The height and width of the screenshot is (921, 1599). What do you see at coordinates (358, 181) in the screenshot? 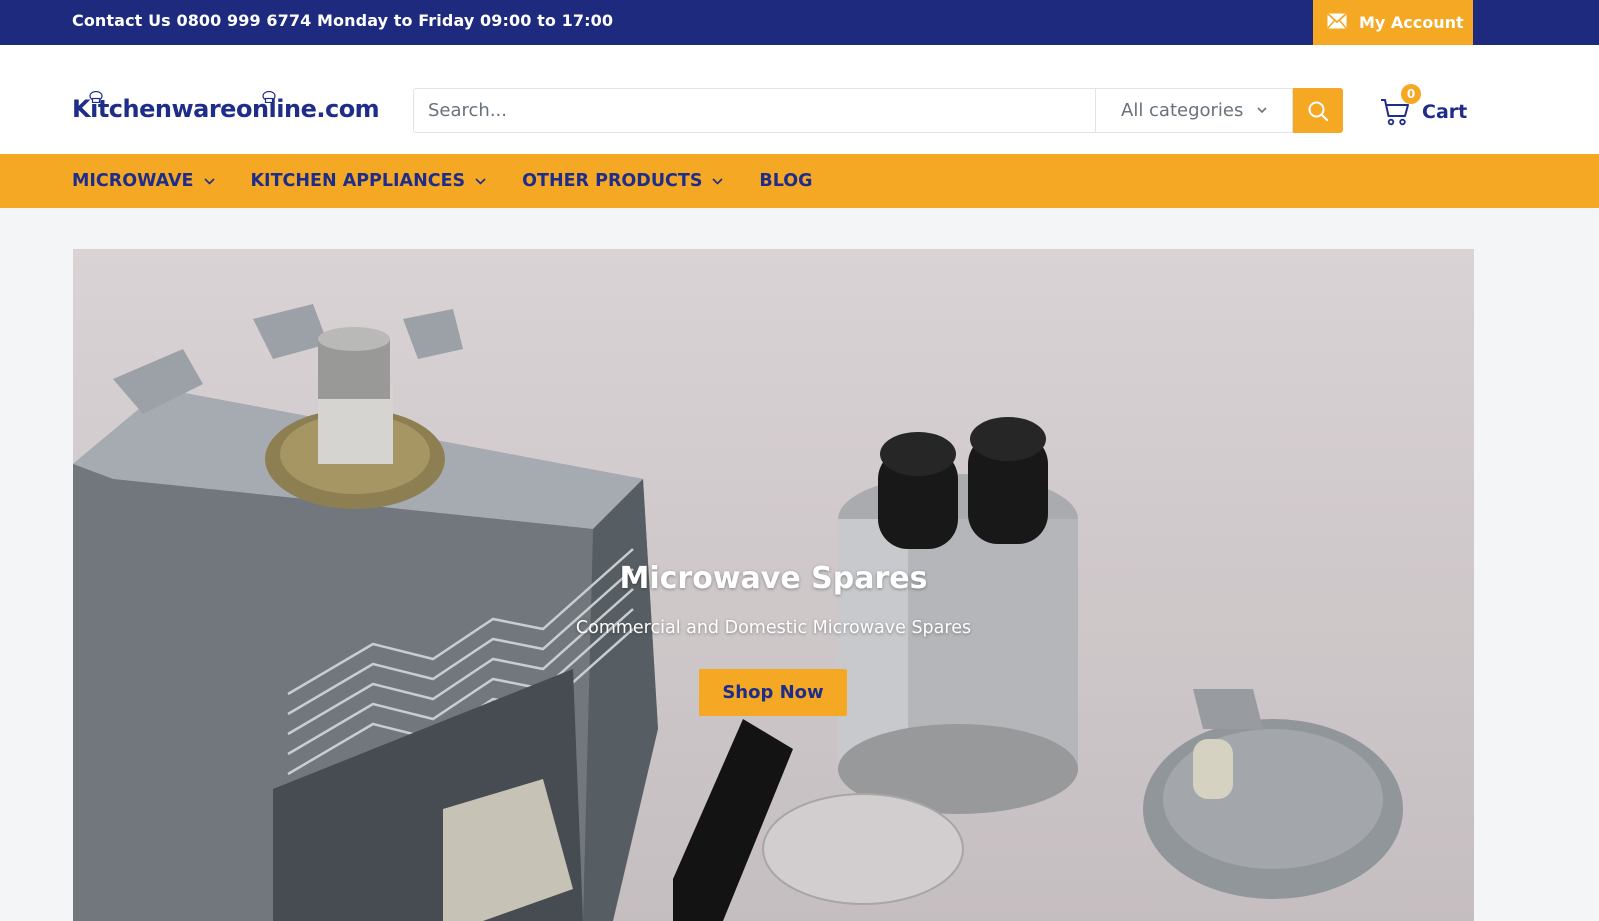
I see `nav-item-label: Kitchen Appliances` at bounding box center [358, 181].